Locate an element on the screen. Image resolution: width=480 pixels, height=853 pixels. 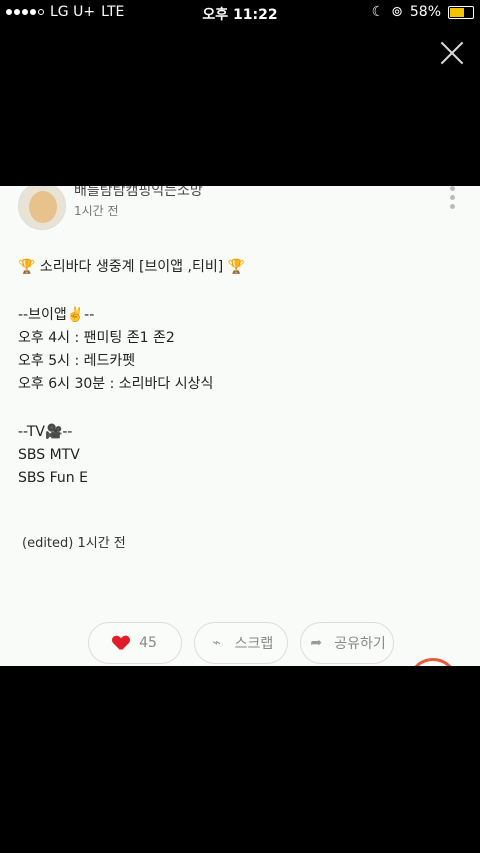
avatar is located at coordinates (42, 208).